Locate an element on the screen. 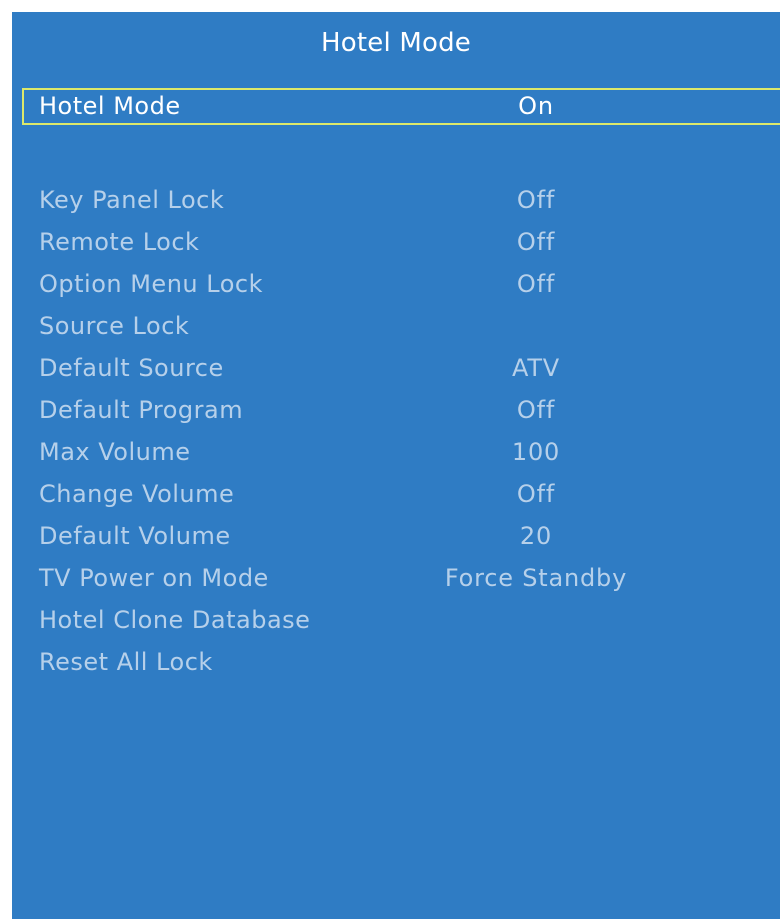 The height and width of the screenshot is (919, 780). menu-item-label: Hotel Clone Database is located at coordinates (175, 620).